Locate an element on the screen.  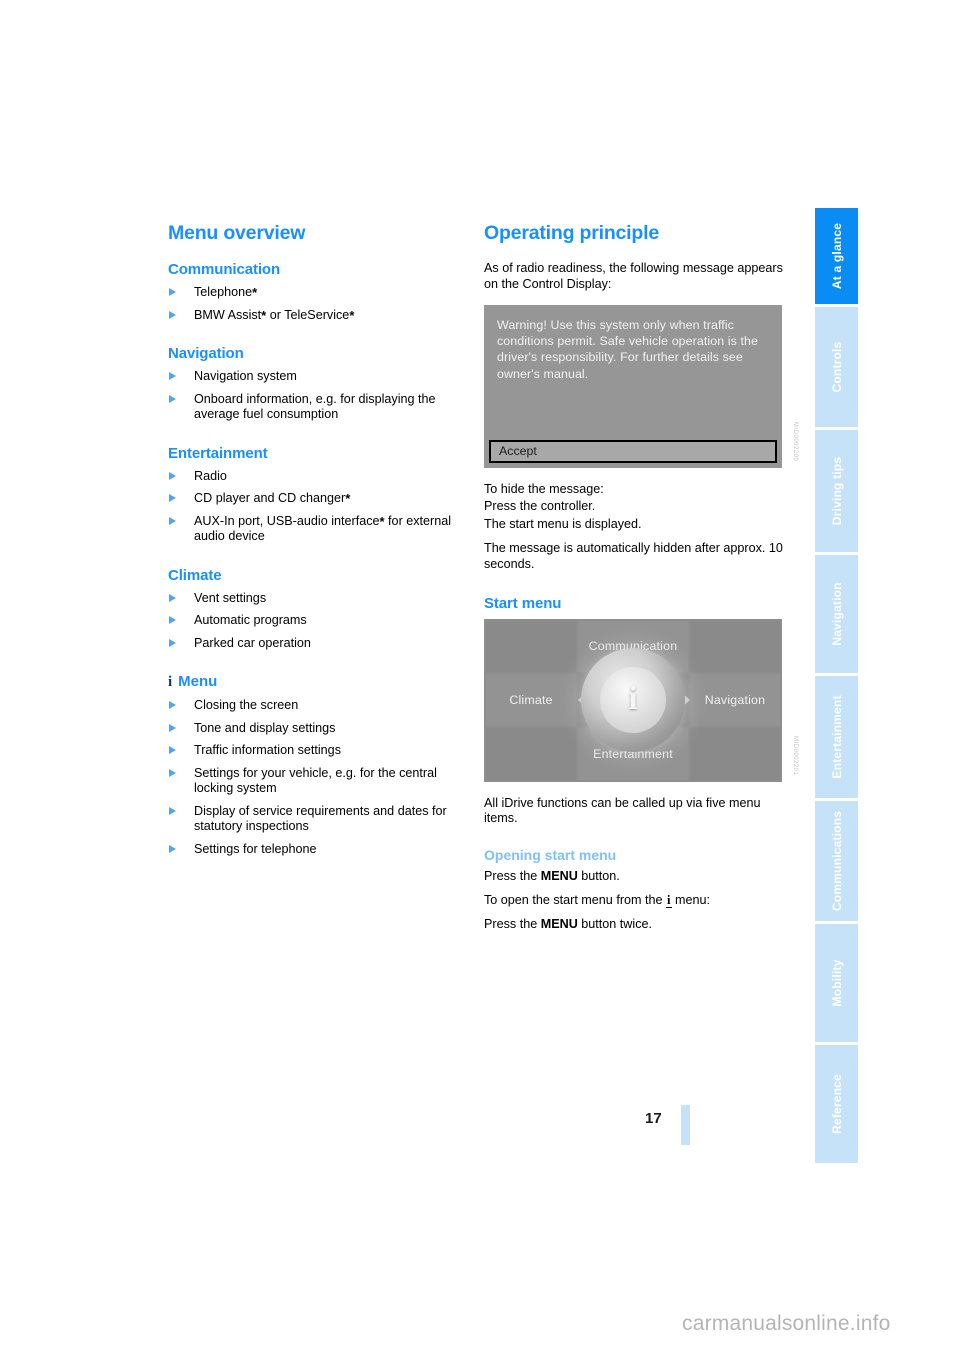
section-heading-entertainment: Entertainment is located at coordinates (218, 453).